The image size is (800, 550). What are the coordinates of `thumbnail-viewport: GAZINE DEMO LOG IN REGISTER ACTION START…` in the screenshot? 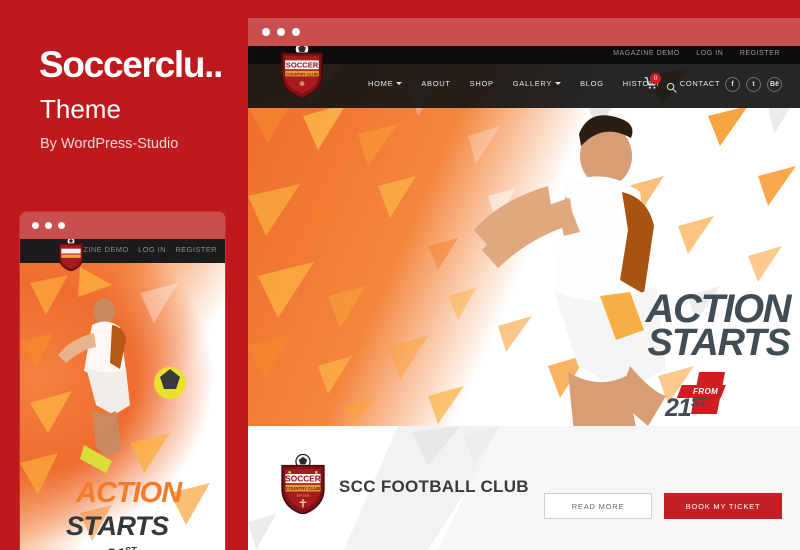 It's located at (122, 394).